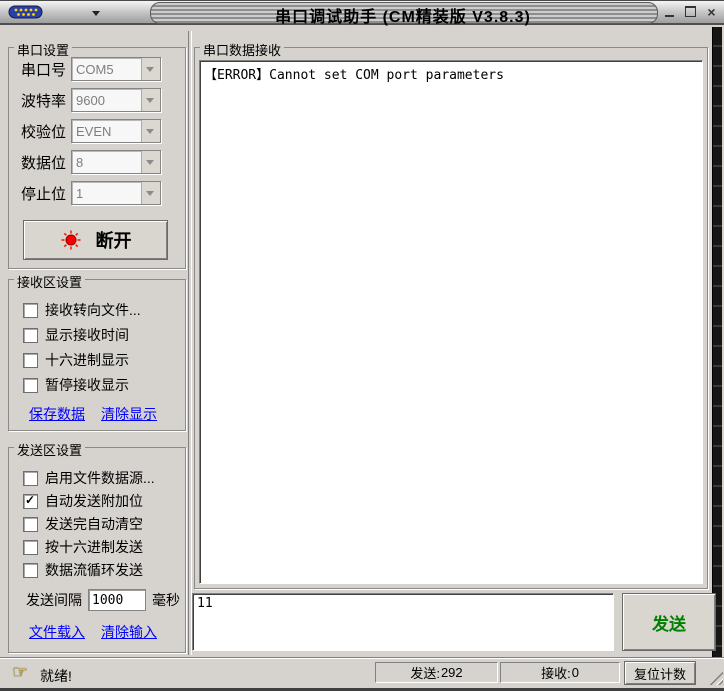  Describe the element at coordinates (129, 632) in the screenshot. I see `clear-input-link: 清除输入` at that location.